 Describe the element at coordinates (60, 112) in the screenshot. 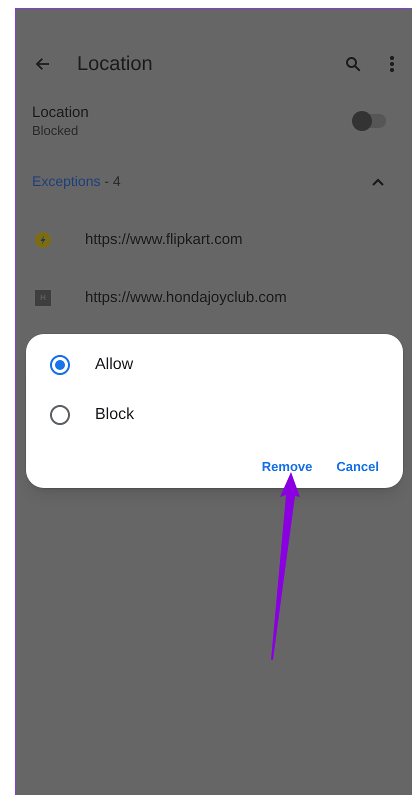

I see `setting-title: Location` at that location.